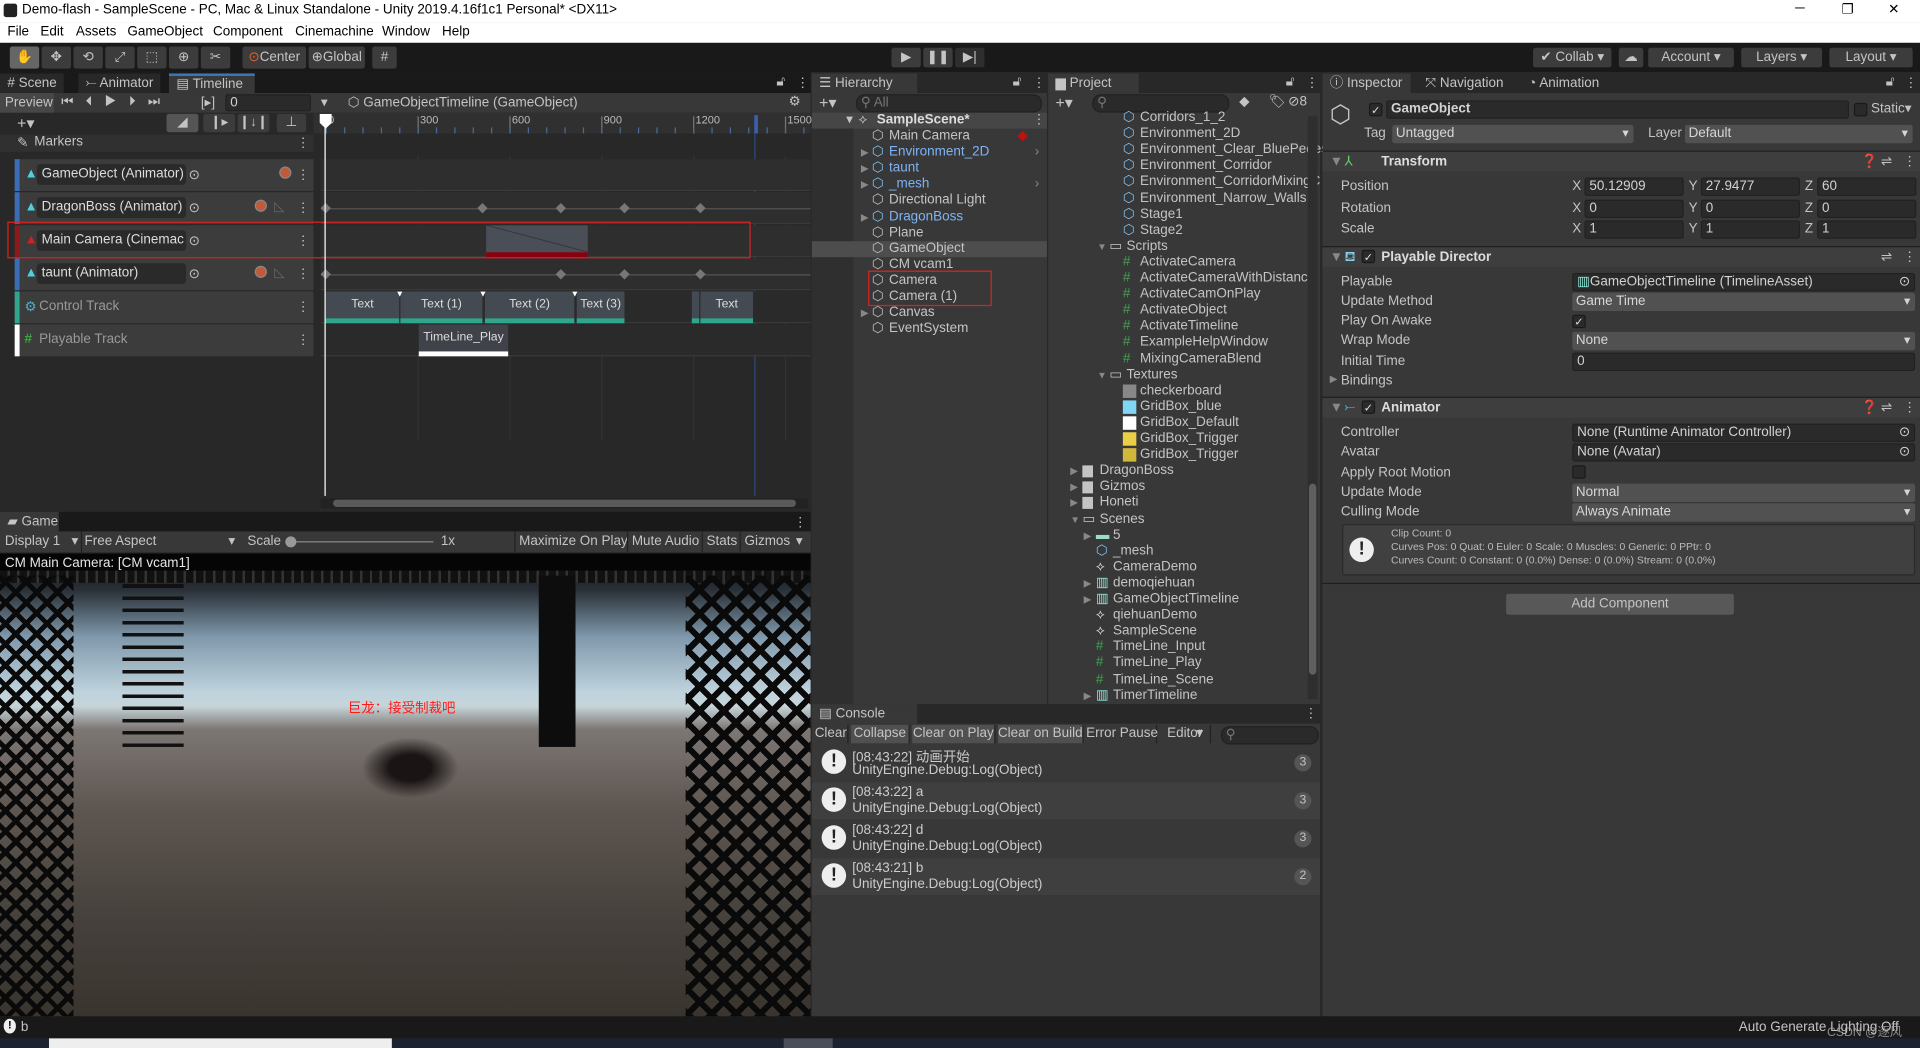 The image size is (1920, 1048). What do you see at coordinates (695, 307) in the screenshot?
I see `control-clip` at bounding box center [695, 307].